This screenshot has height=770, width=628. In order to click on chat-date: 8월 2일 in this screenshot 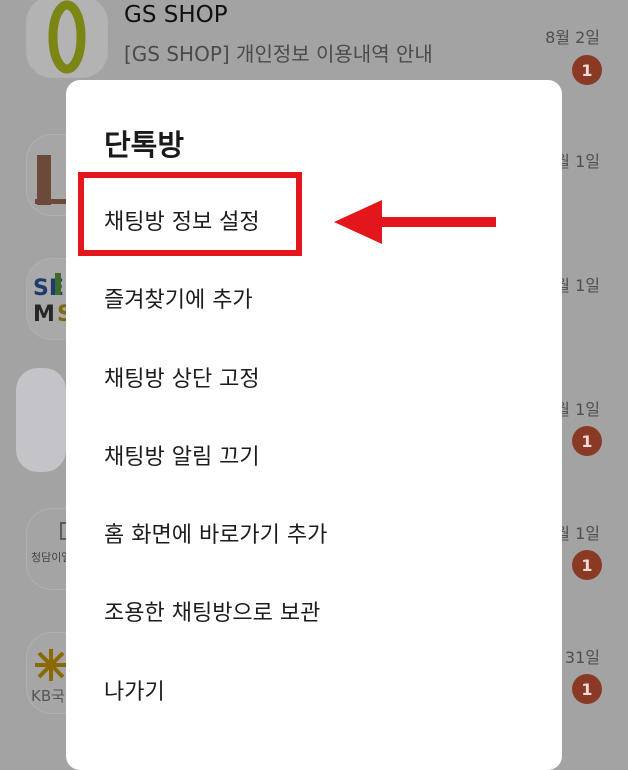, I will do `click(572, 37)`.